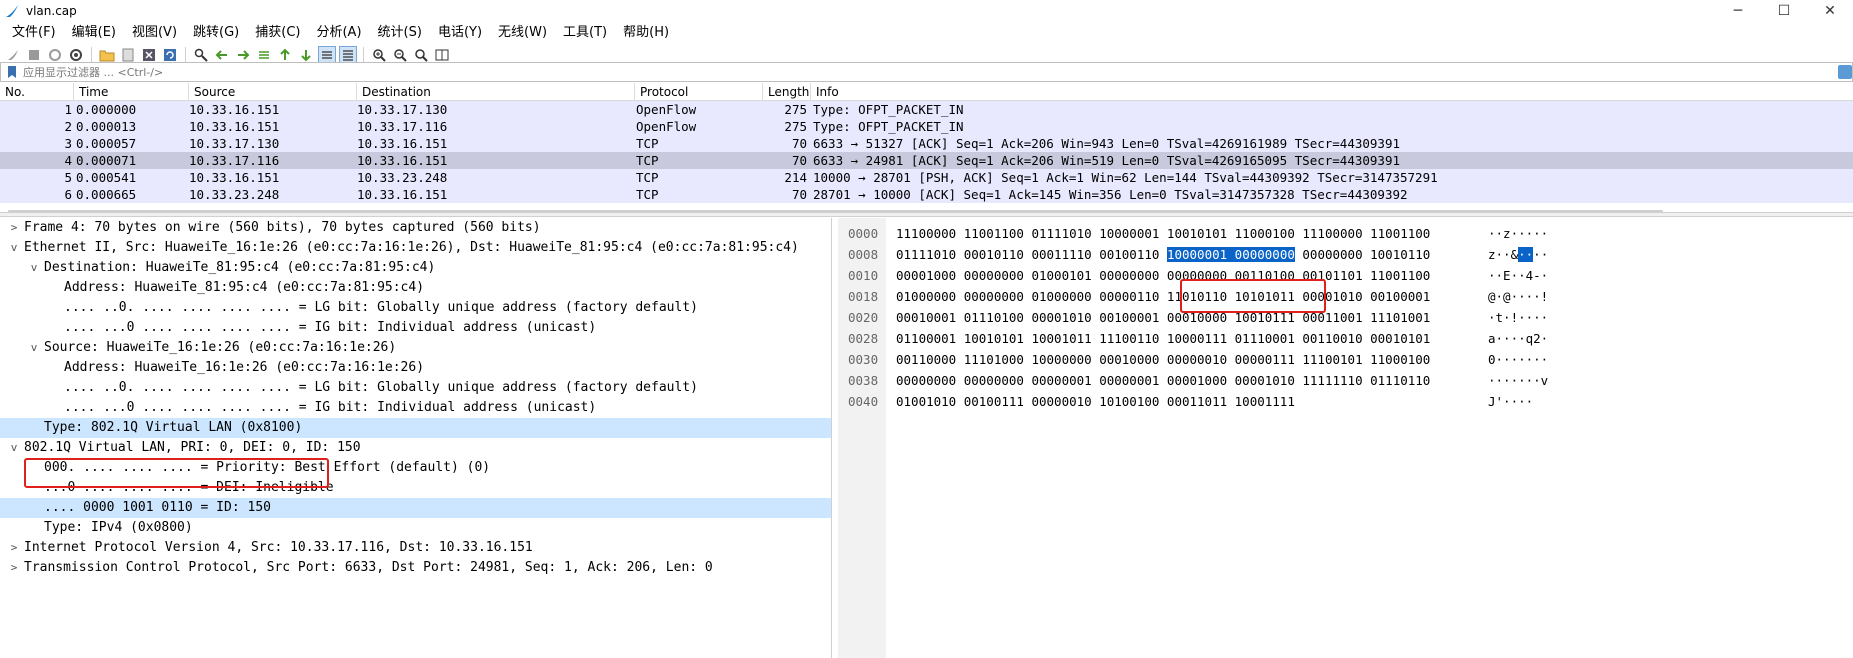  I want to click on menu-analyze: 分析(A), so click(338, 33).